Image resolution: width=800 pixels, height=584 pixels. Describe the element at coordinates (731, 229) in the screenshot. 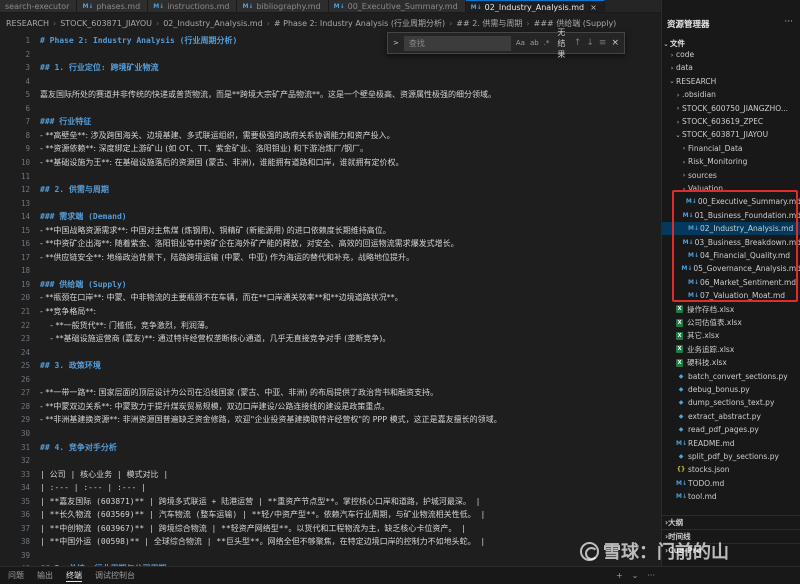

I see `explorer-item: M↓ 02_Industry_Analysis.md` at that location.